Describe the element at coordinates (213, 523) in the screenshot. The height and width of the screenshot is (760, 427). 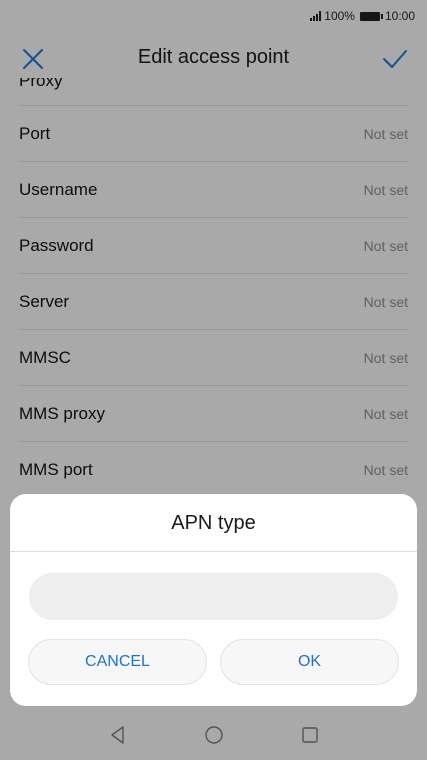
I see `dialog-title: APN type` at that location.